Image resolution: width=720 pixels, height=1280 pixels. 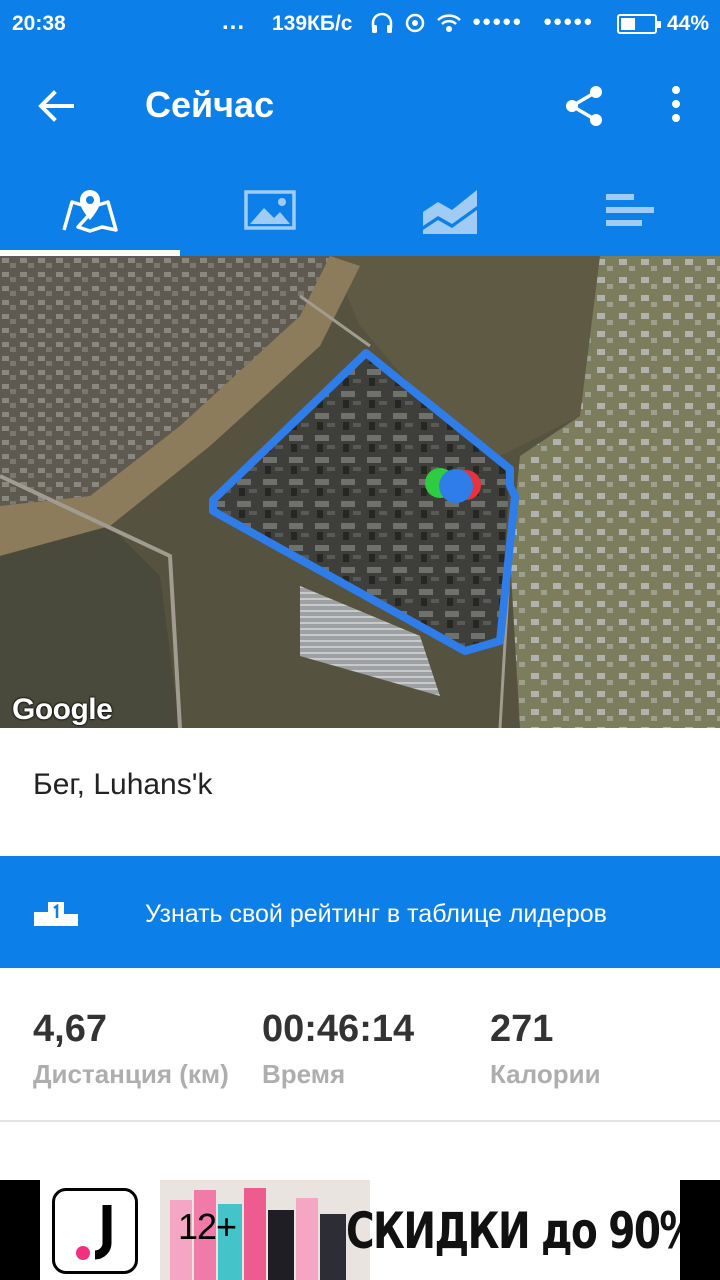 What do you see at coordinates (628, 24) in the screenshot?
I see `battery-level` at bounding box center [628, 24].